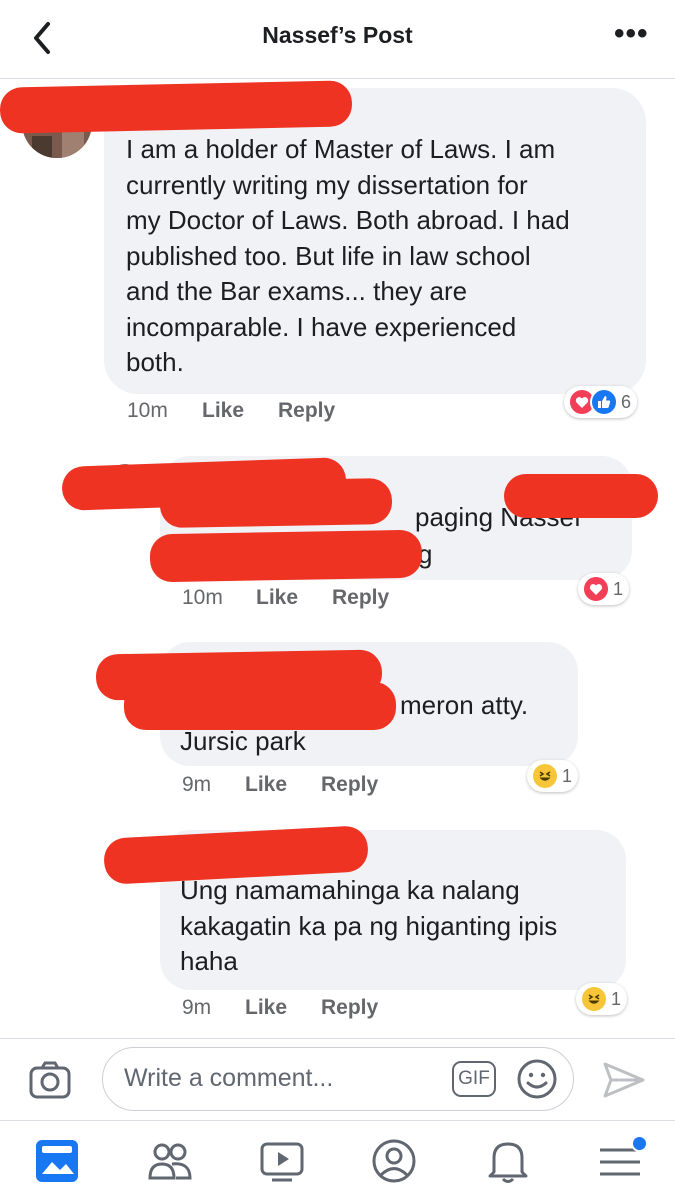 The width and height of the screenshot is (675, 1201). I want to click on gif-button: GIF, so click(474, 1079).